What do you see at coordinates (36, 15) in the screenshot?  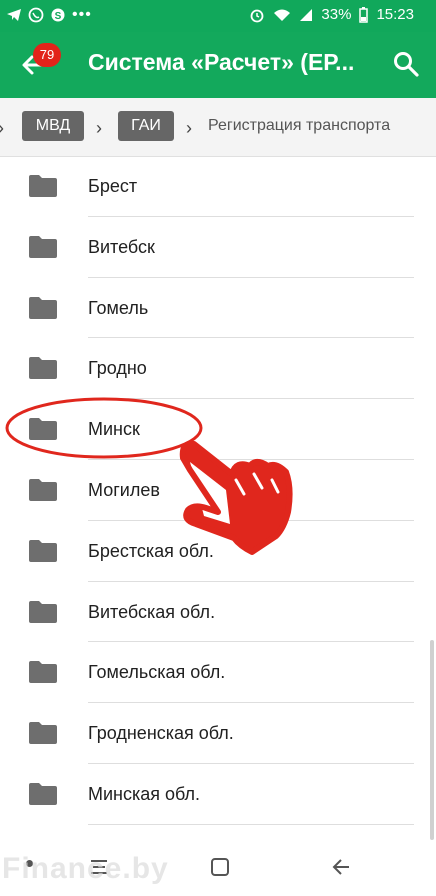 I see `viber-icon` at bounding box center [36, 15].